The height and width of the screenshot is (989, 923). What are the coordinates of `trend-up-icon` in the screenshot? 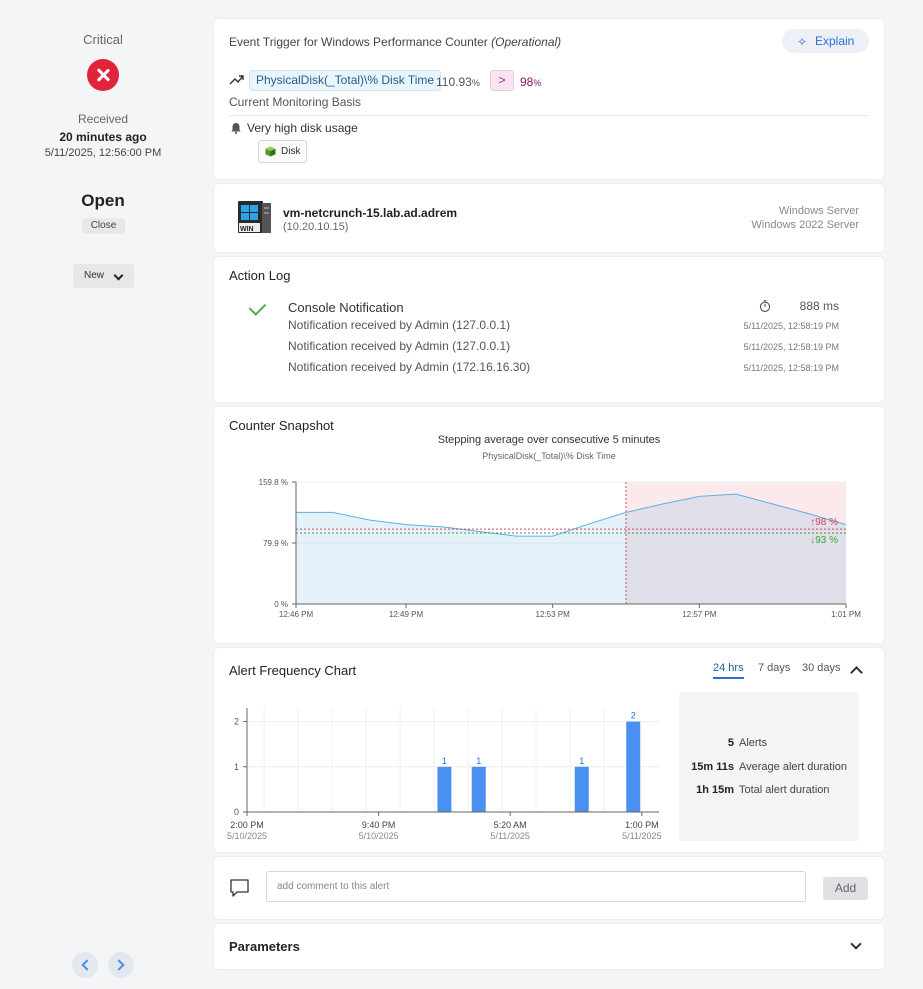 It's located at (236, 80).